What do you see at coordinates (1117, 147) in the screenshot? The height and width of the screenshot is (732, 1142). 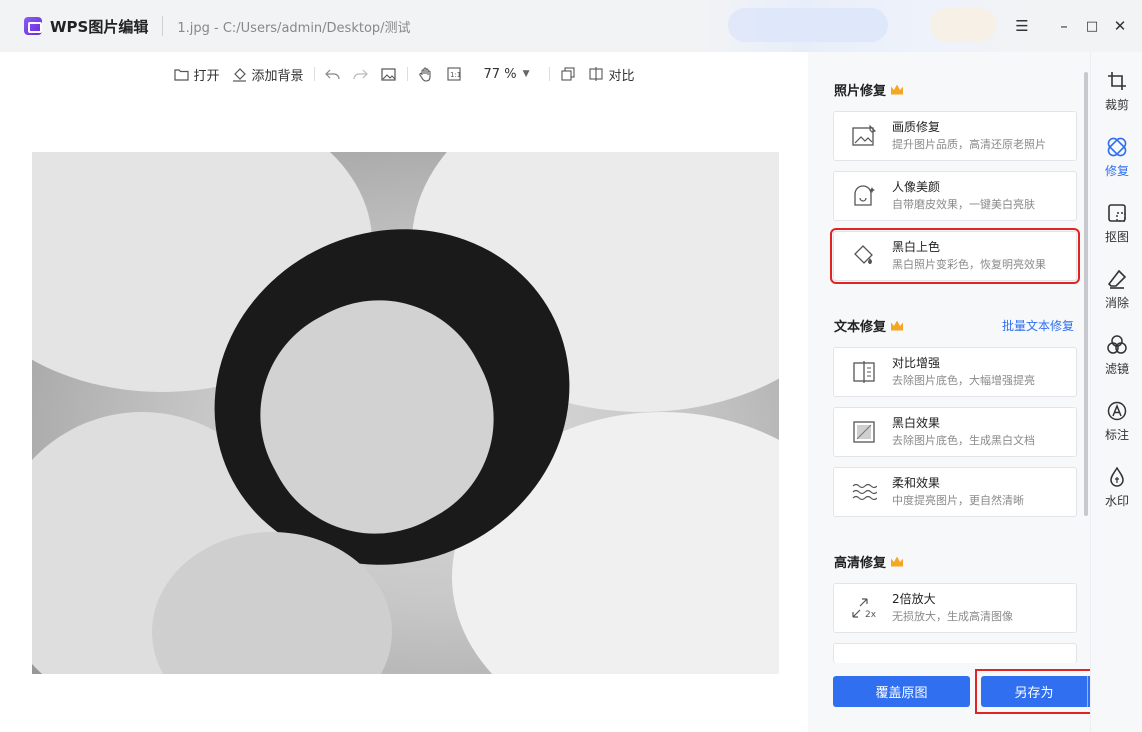 I see `repair-icon` at bounding box center [1117, 147].